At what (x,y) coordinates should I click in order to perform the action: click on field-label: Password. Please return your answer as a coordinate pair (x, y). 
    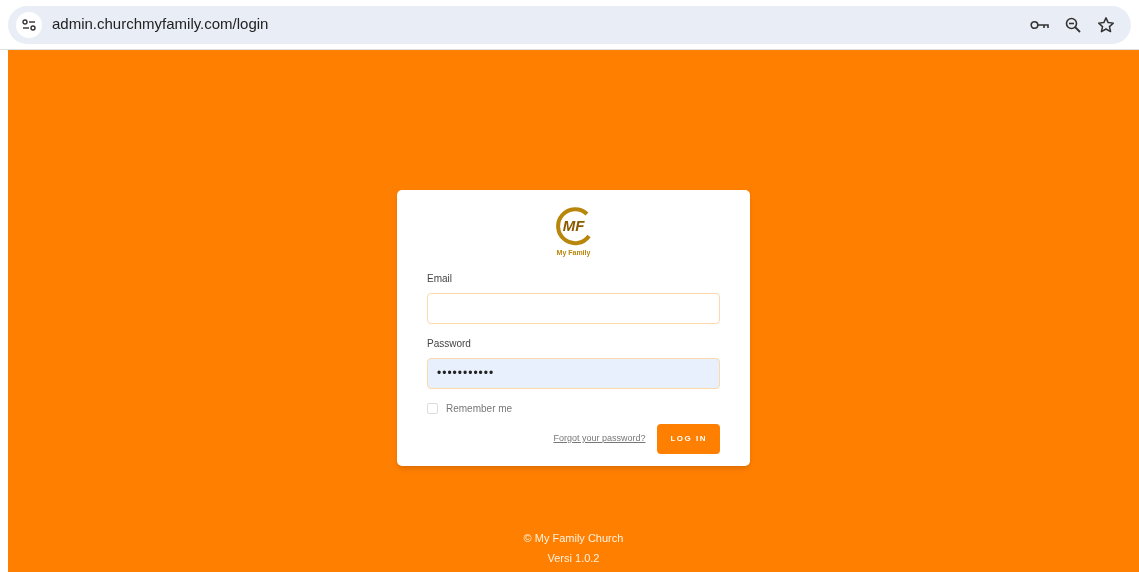
    Looking at the image, I should click on (449, 343).